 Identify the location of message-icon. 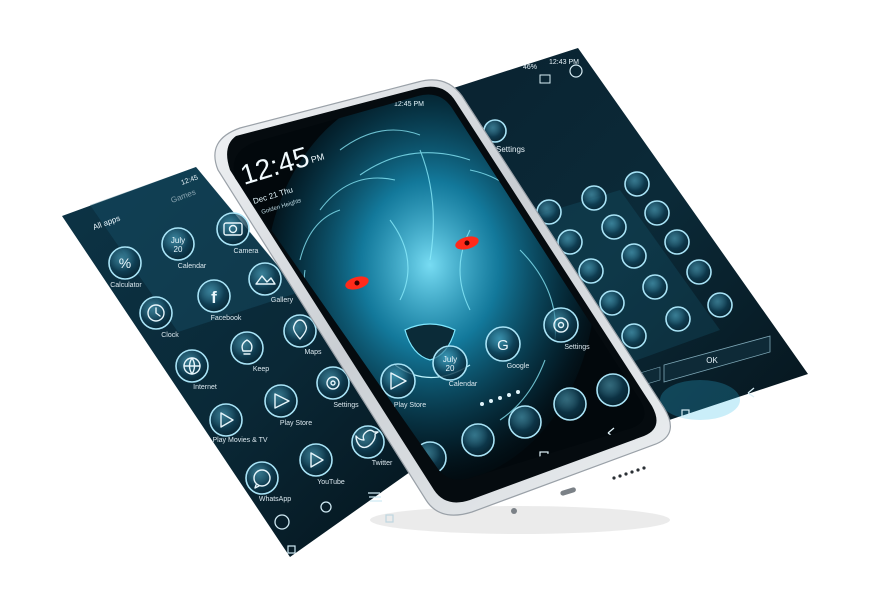
(591, 271).